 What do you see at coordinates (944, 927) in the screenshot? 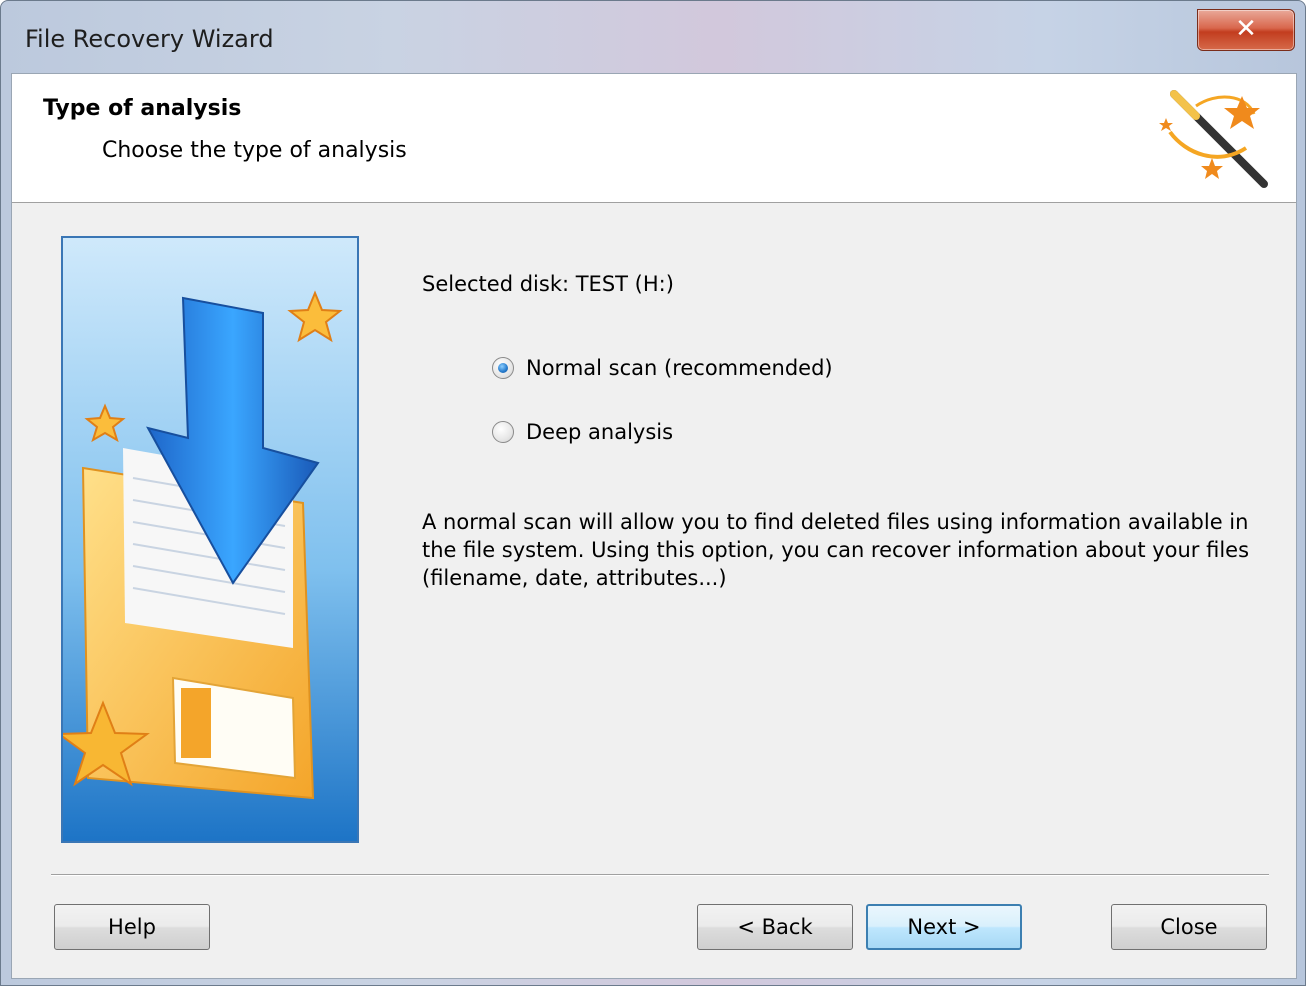
I see `next-button: Next >` at bounding box center [944, 927].